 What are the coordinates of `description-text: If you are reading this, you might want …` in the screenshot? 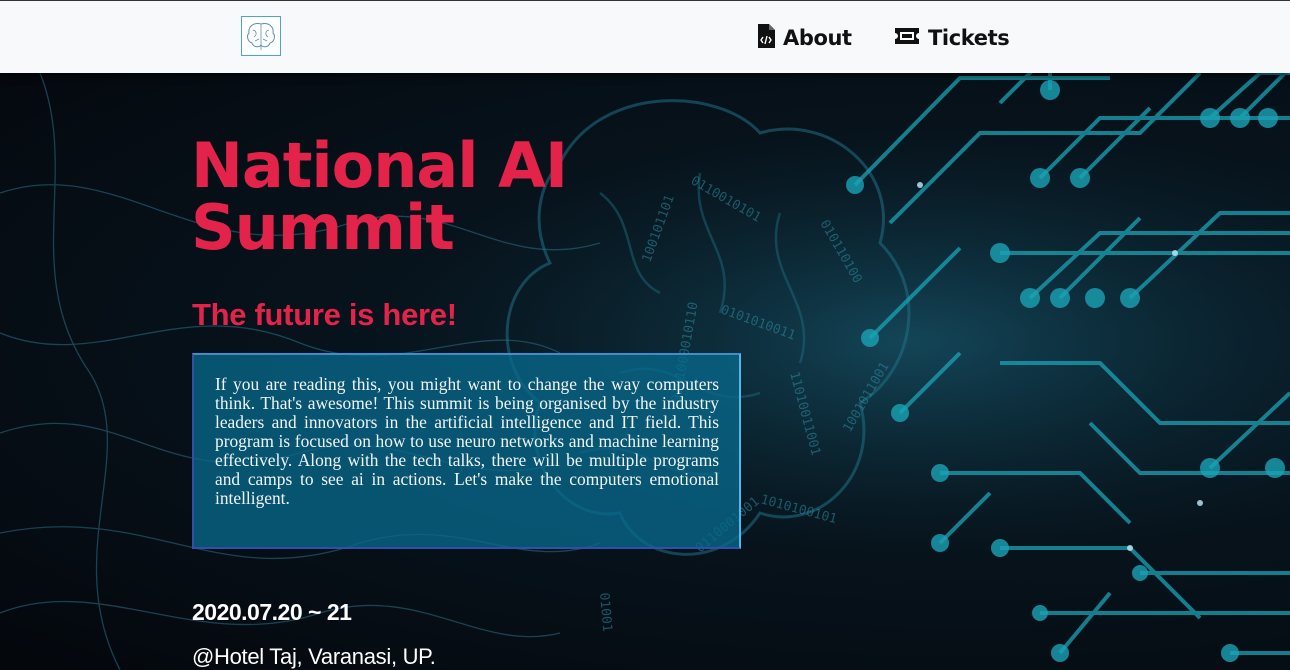 It's located at (467, 441).